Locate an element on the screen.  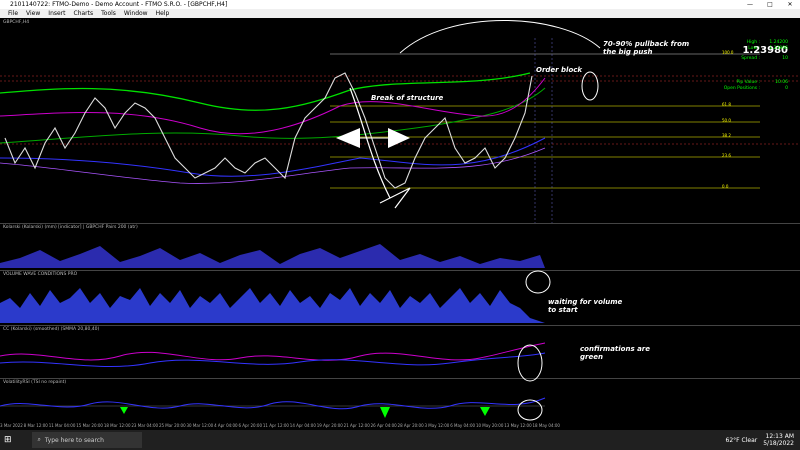
date-label: 14 Apr 04:00 is located at coordinates (302, 425).